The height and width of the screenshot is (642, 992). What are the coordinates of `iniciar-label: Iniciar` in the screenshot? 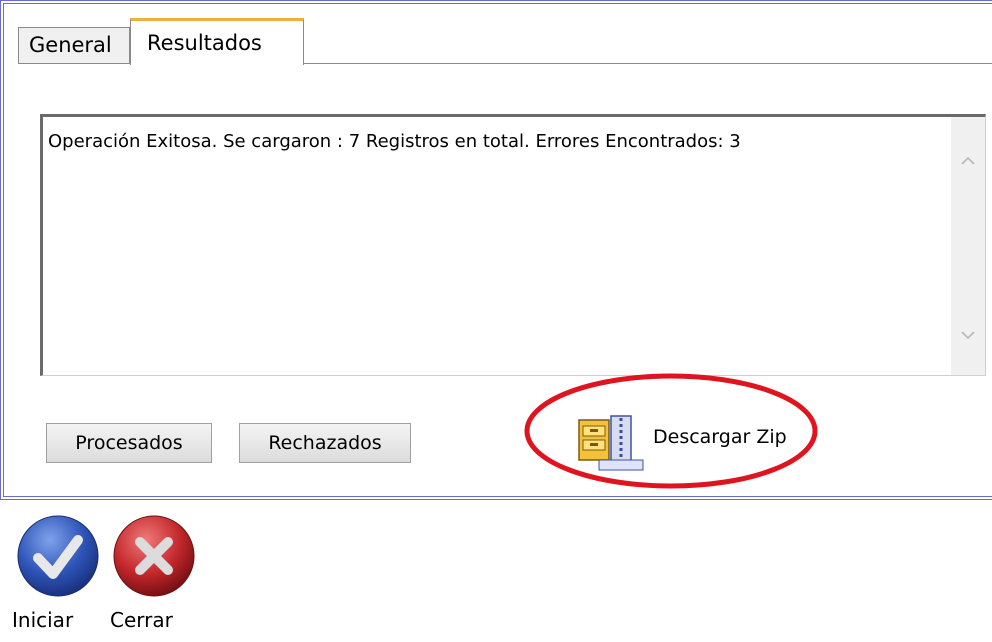 It's located at (43, 620).